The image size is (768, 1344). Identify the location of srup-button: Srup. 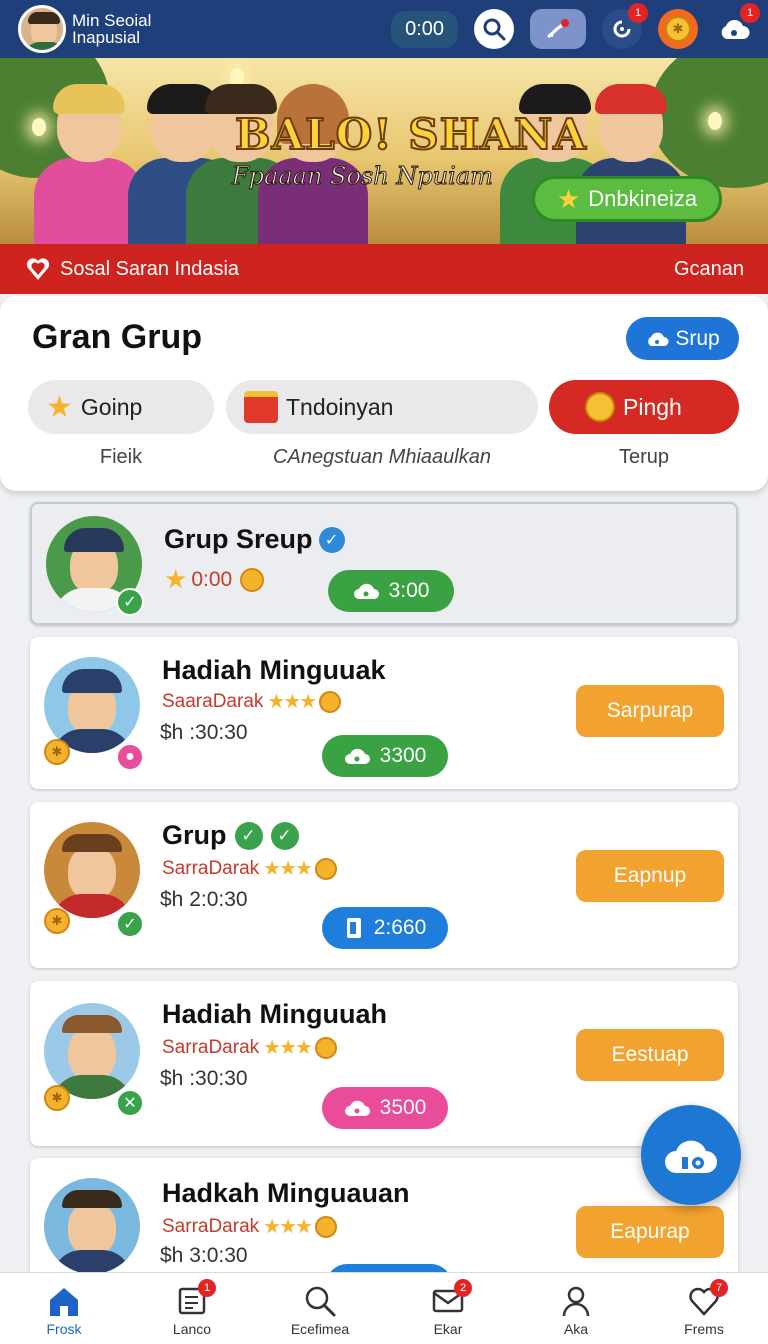
(682, 338).